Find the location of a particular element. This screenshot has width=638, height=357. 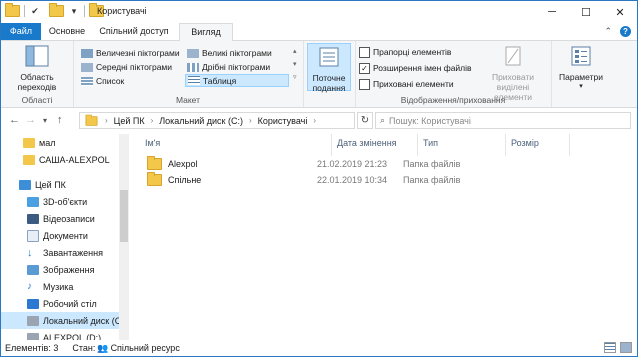

search-placeholder: Пошук: Користувачі is located at coordinates (430, 120).